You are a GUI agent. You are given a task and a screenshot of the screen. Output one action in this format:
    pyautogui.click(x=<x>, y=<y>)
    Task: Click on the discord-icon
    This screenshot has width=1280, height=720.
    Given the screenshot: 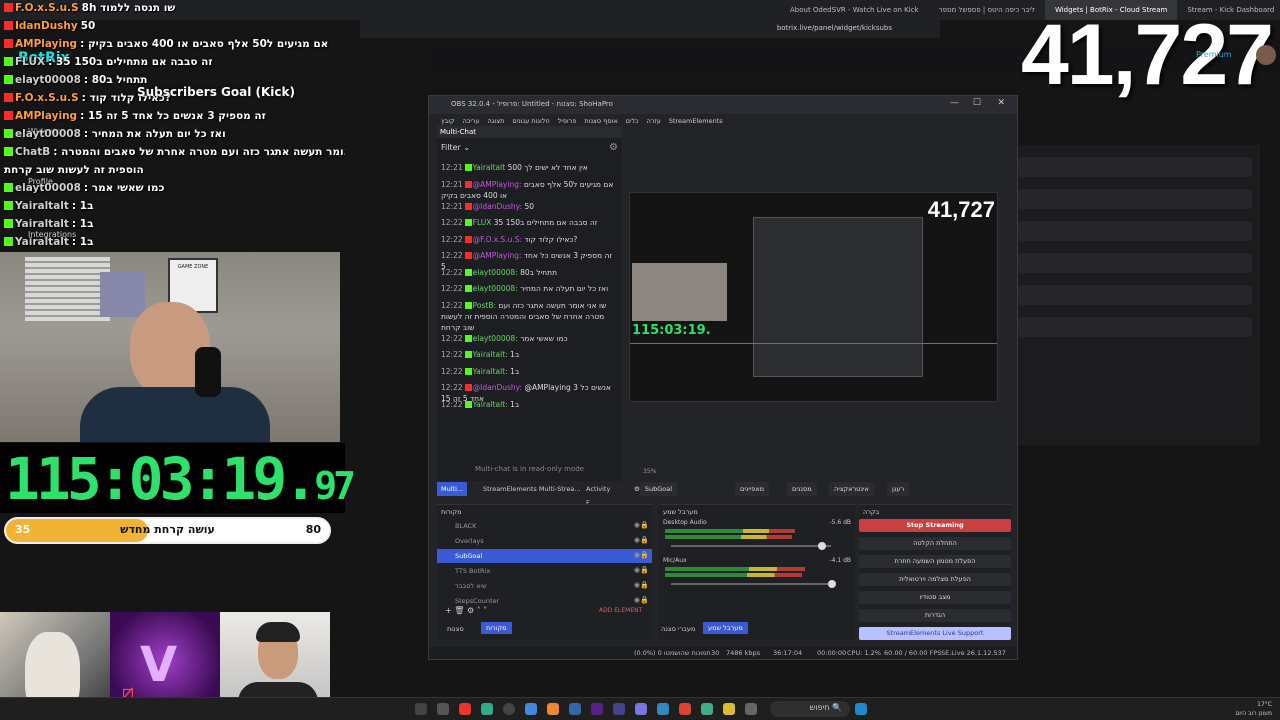 What is the action you would take?
    pyautogui.click(x=641, y=709)
    